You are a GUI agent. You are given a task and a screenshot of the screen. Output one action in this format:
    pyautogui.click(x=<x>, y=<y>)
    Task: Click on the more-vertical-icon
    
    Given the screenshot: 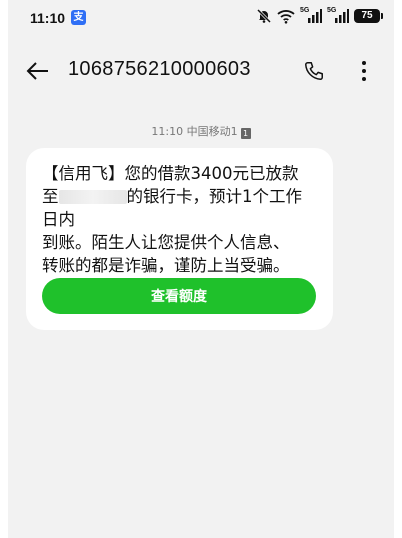 What is the action you would take?
    pyautogui.click(x=364, y=71)
    